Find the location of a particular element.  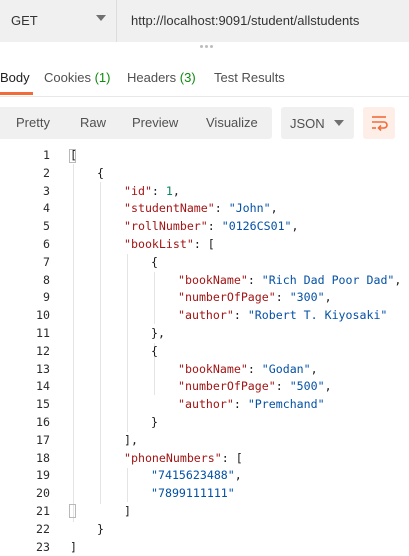

json-string: "7415623488" is located at coordinates (193, 475).